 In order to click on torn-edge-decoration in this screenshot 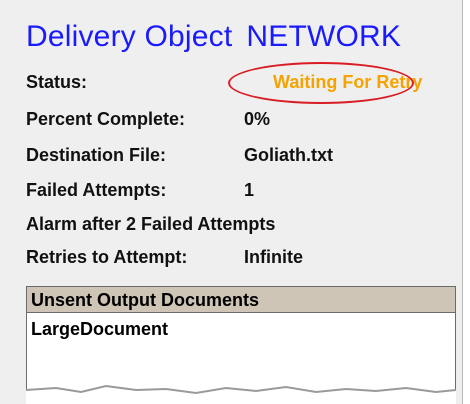, I will do `click(241, 394)`.